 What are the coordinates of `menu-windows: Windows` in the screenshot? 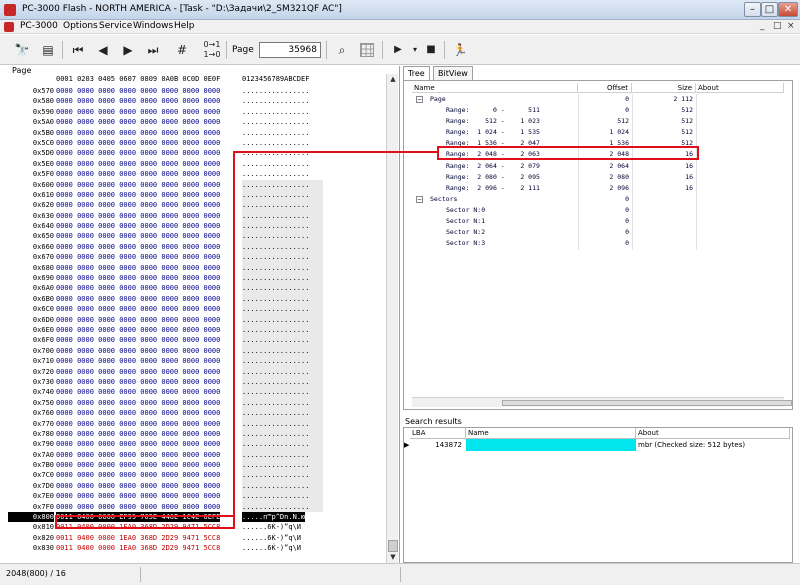 It's located at (153, 26).